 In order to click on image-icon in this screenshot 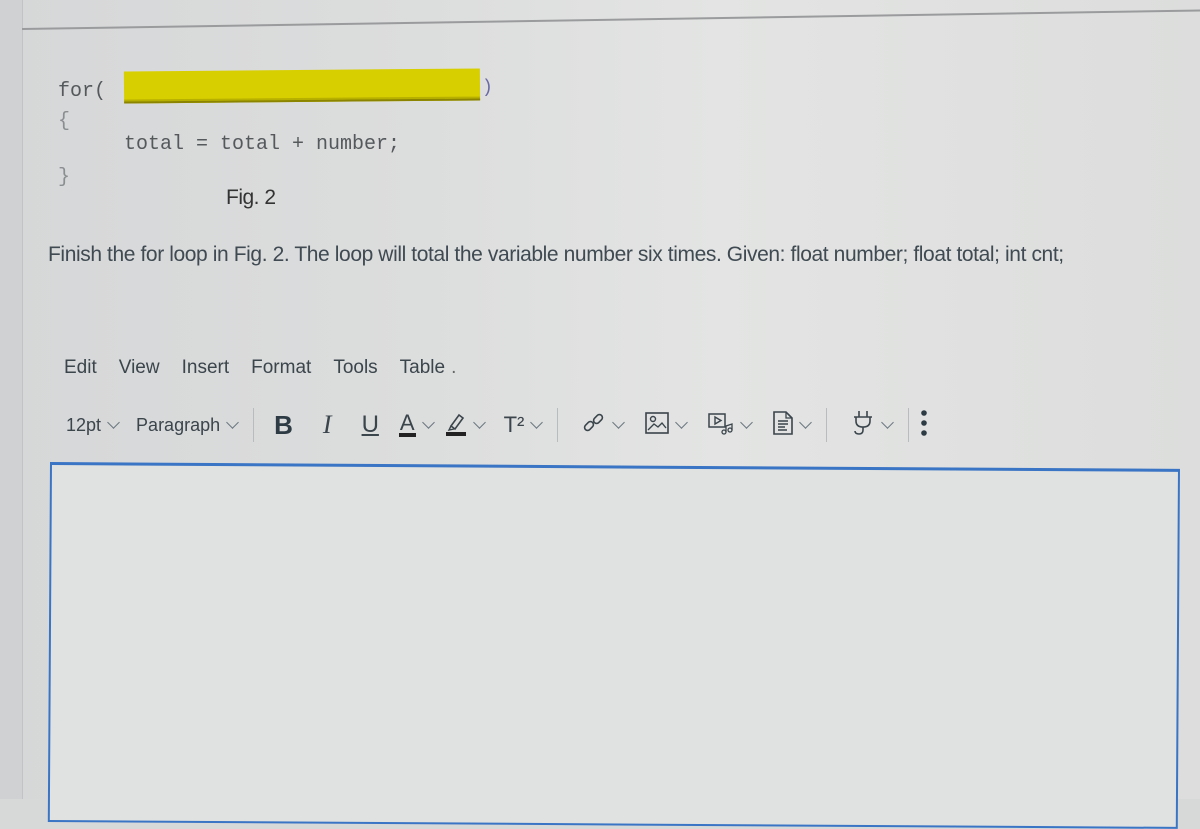, I will do `click(657, 425)`.